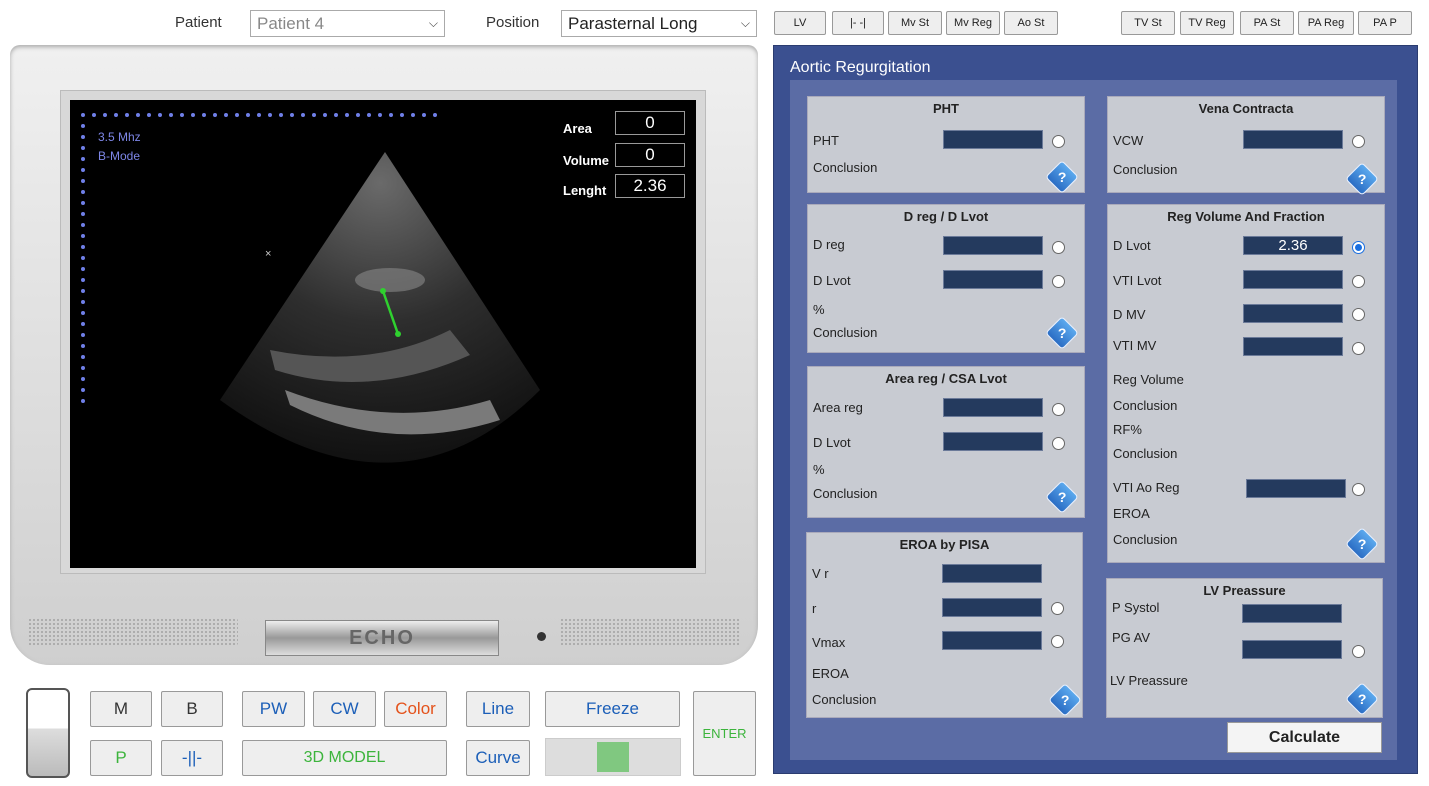  I want to click on position-select: Parasternal Long ⌵, so click(659, 23).